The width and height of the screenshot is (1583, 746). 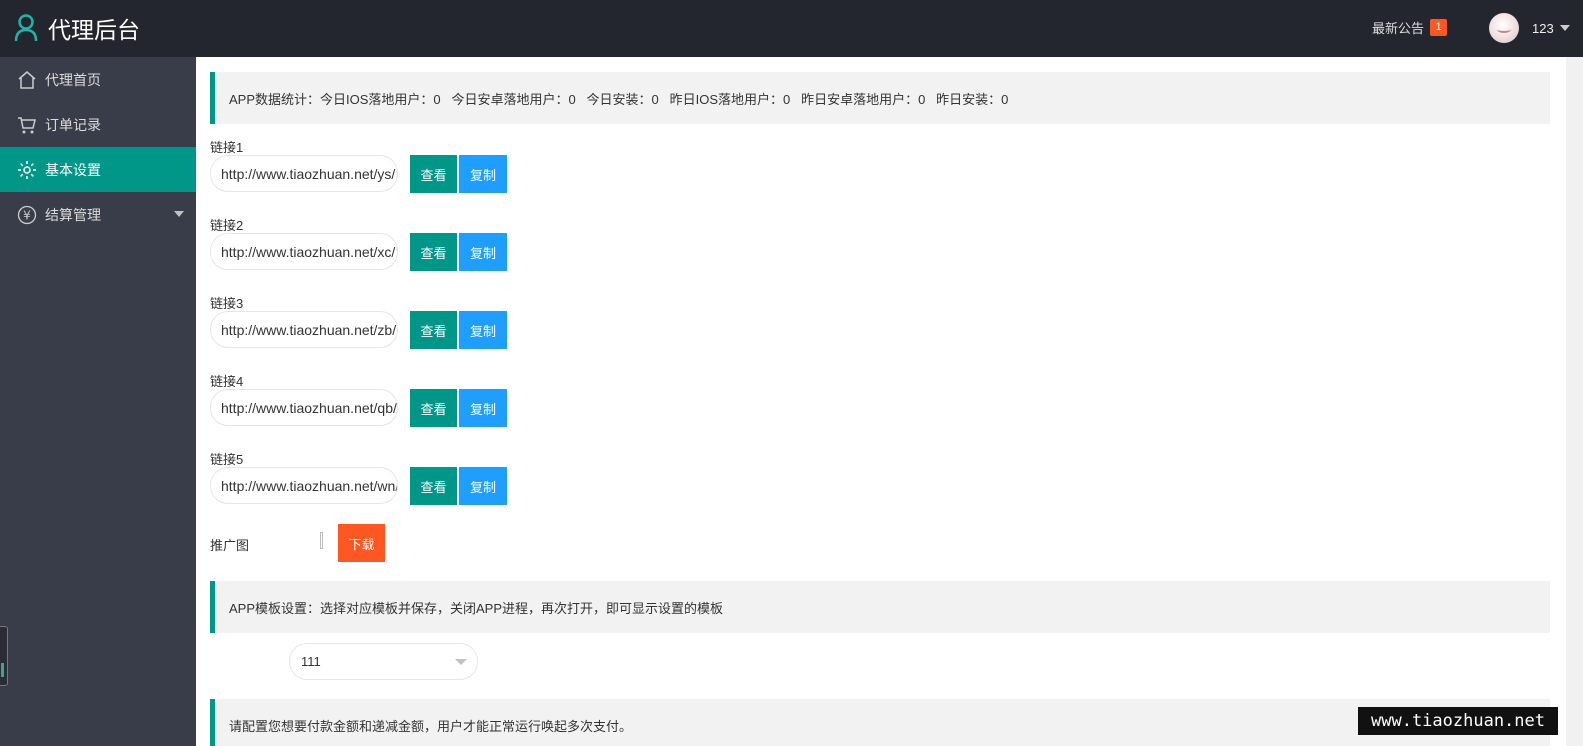 What do you see at coordinates (73, 79) in the screenshot?
I see `sidebar-item-label: 代理首页` at bounding box center [73, 79].